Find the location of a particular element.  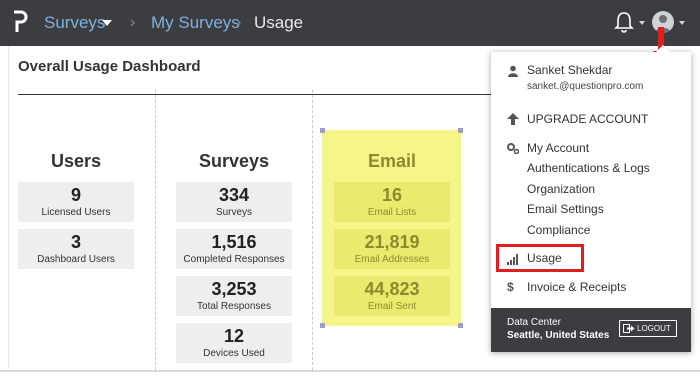

stat-label: Surveys is located at coordinates (234, 212).